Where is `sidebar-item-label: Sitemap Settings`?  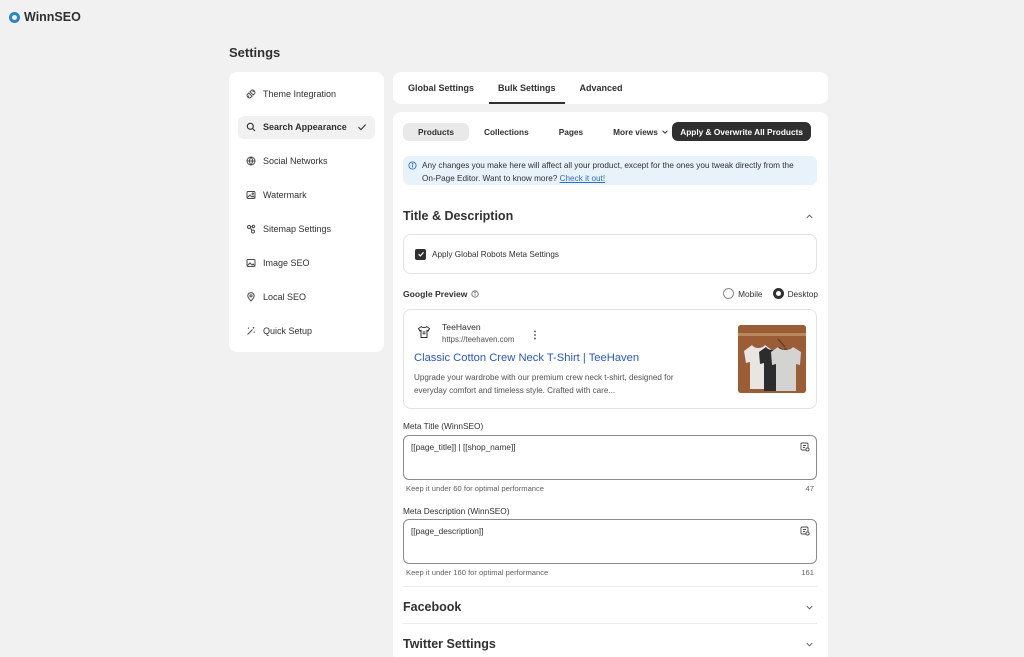
sidebar-item-label: Sitemap Settings is located at coordinates (297, 229).